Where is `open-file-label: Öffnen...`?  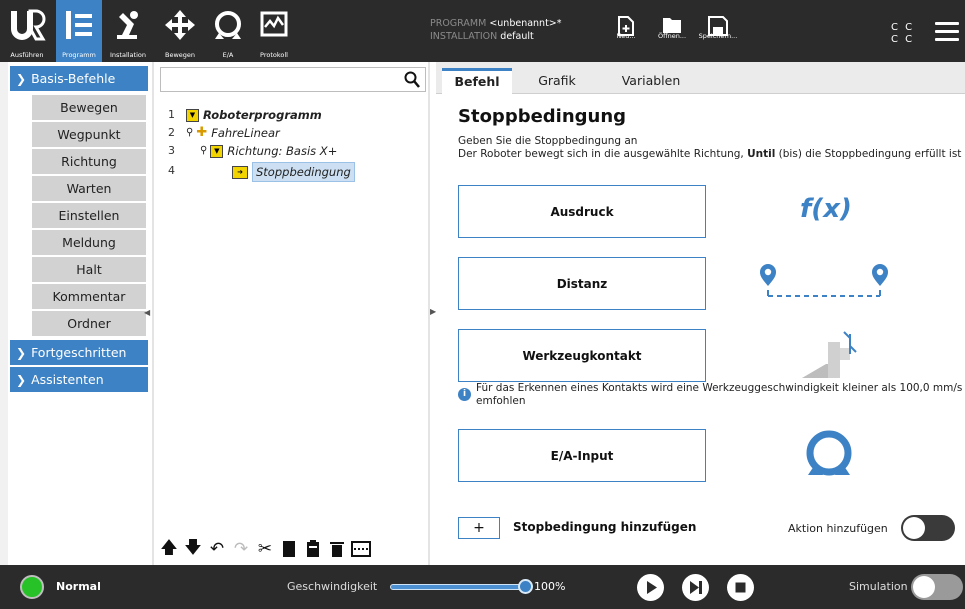 open-file-label: Öffnen... is located at coordinates (672, 36).